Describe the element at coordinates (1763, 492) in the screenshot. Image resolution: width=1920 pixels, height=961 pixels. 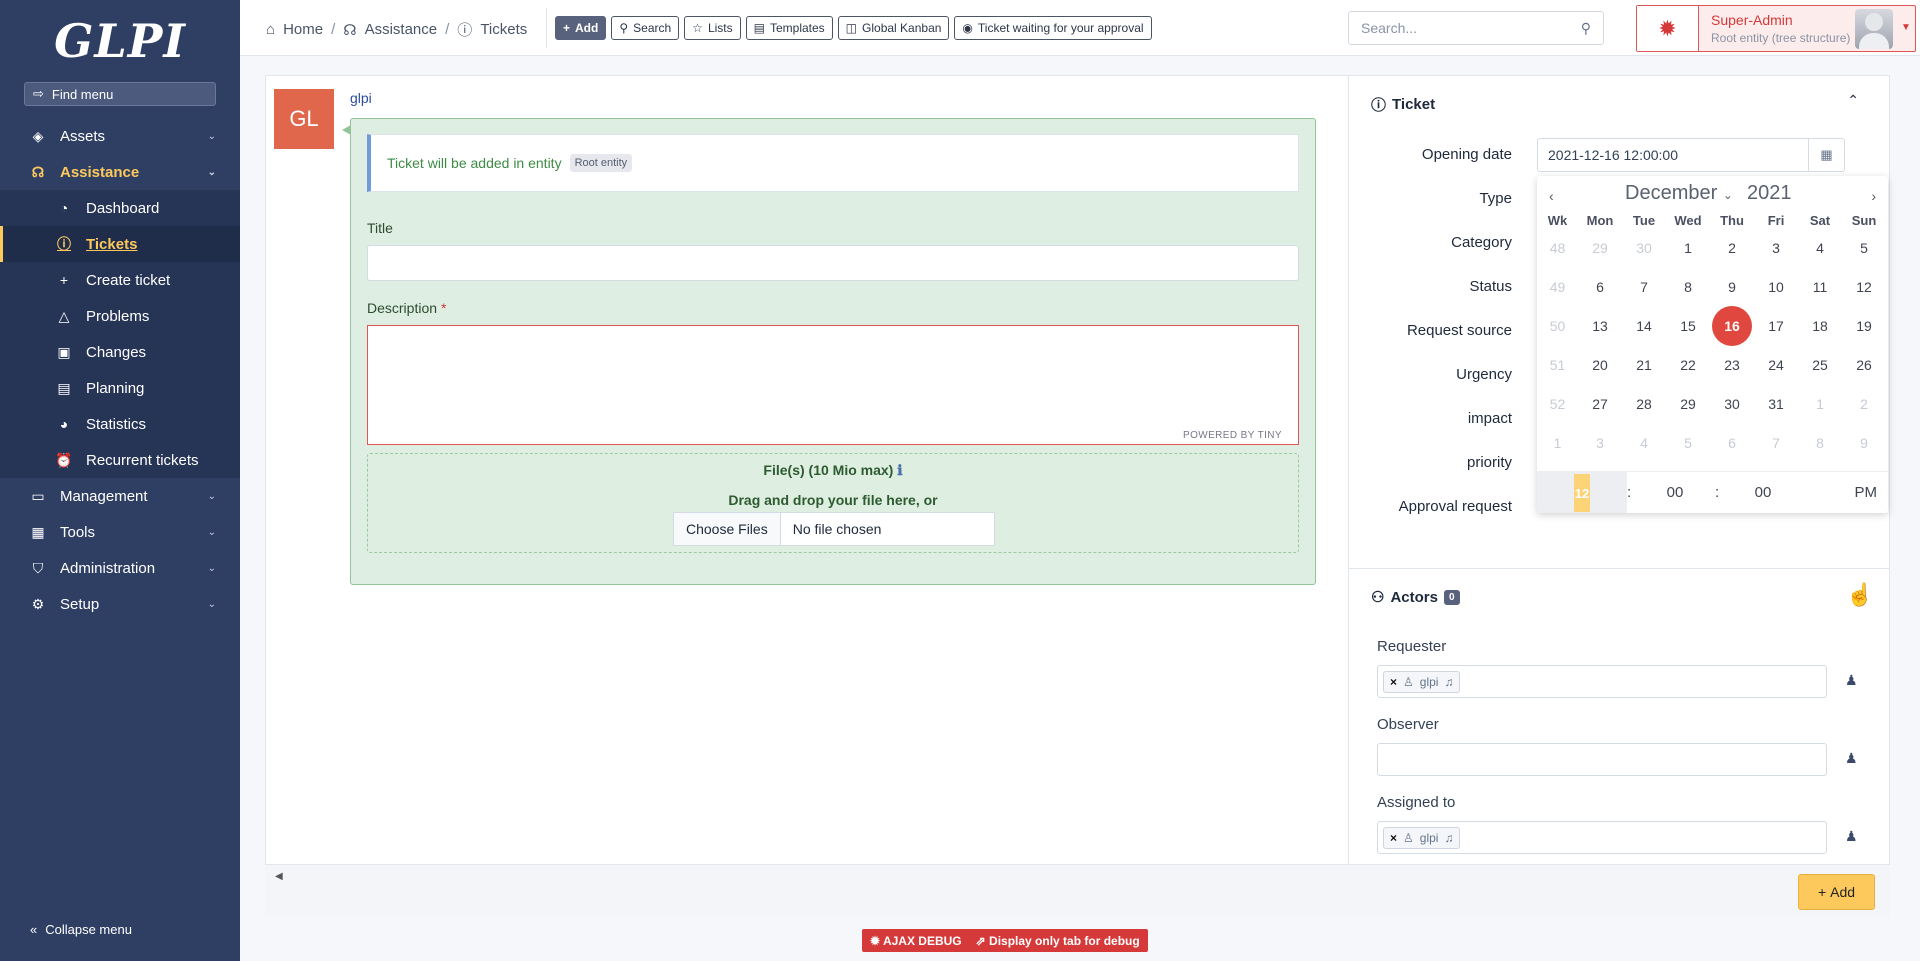
I see `second-input: 00` at that location.